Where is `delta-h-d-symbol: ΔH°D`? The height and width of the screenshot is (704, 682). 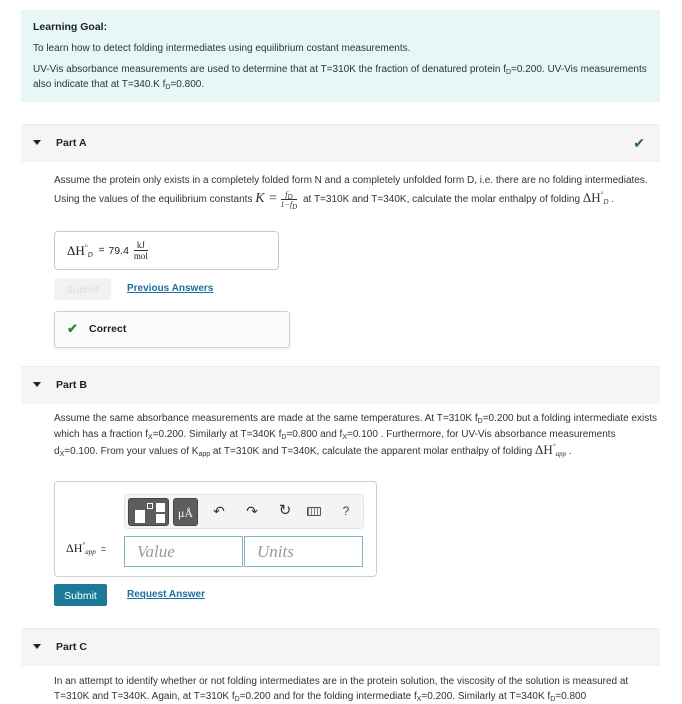 delta-h-d-symbol: ΔH°D is located at coordinates (595, 198).